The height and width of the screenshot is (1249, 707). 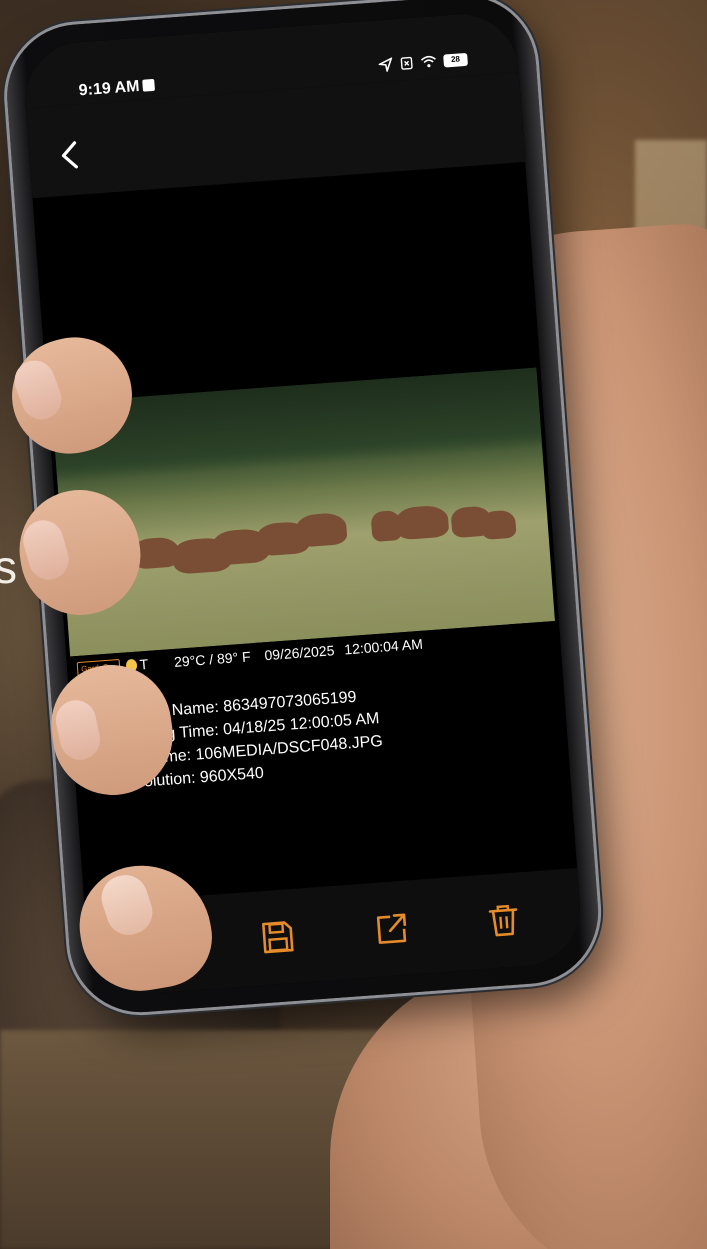 What do you see at coordinates (232, 775) in the screenshot?
I see `resolution-value: 960X540` at bounding box center [232, 775].